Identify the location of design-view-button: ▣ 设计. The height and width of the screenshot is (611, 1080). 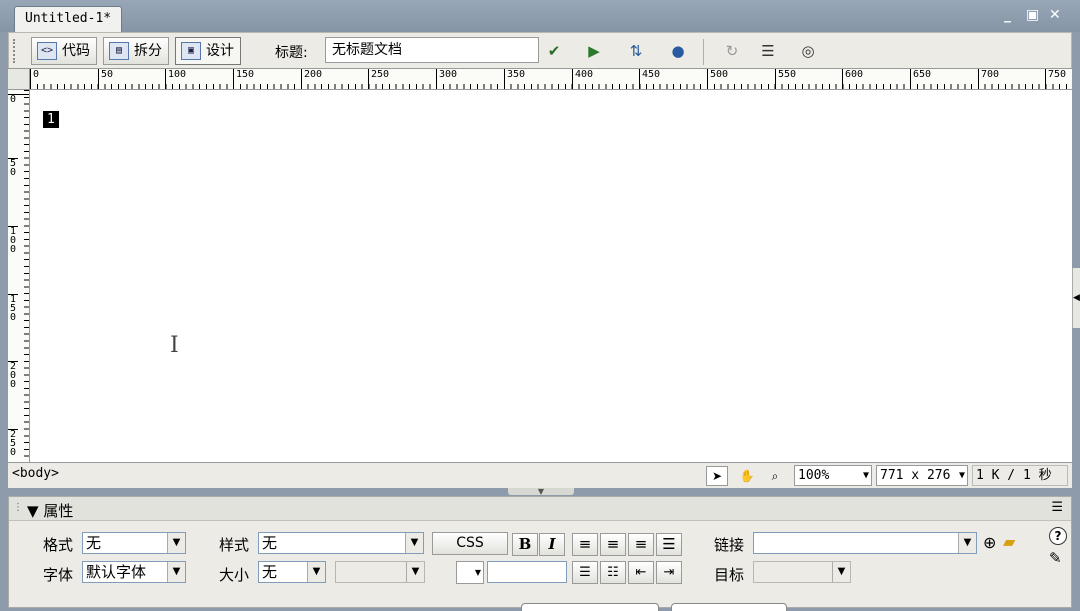
(208, 51).